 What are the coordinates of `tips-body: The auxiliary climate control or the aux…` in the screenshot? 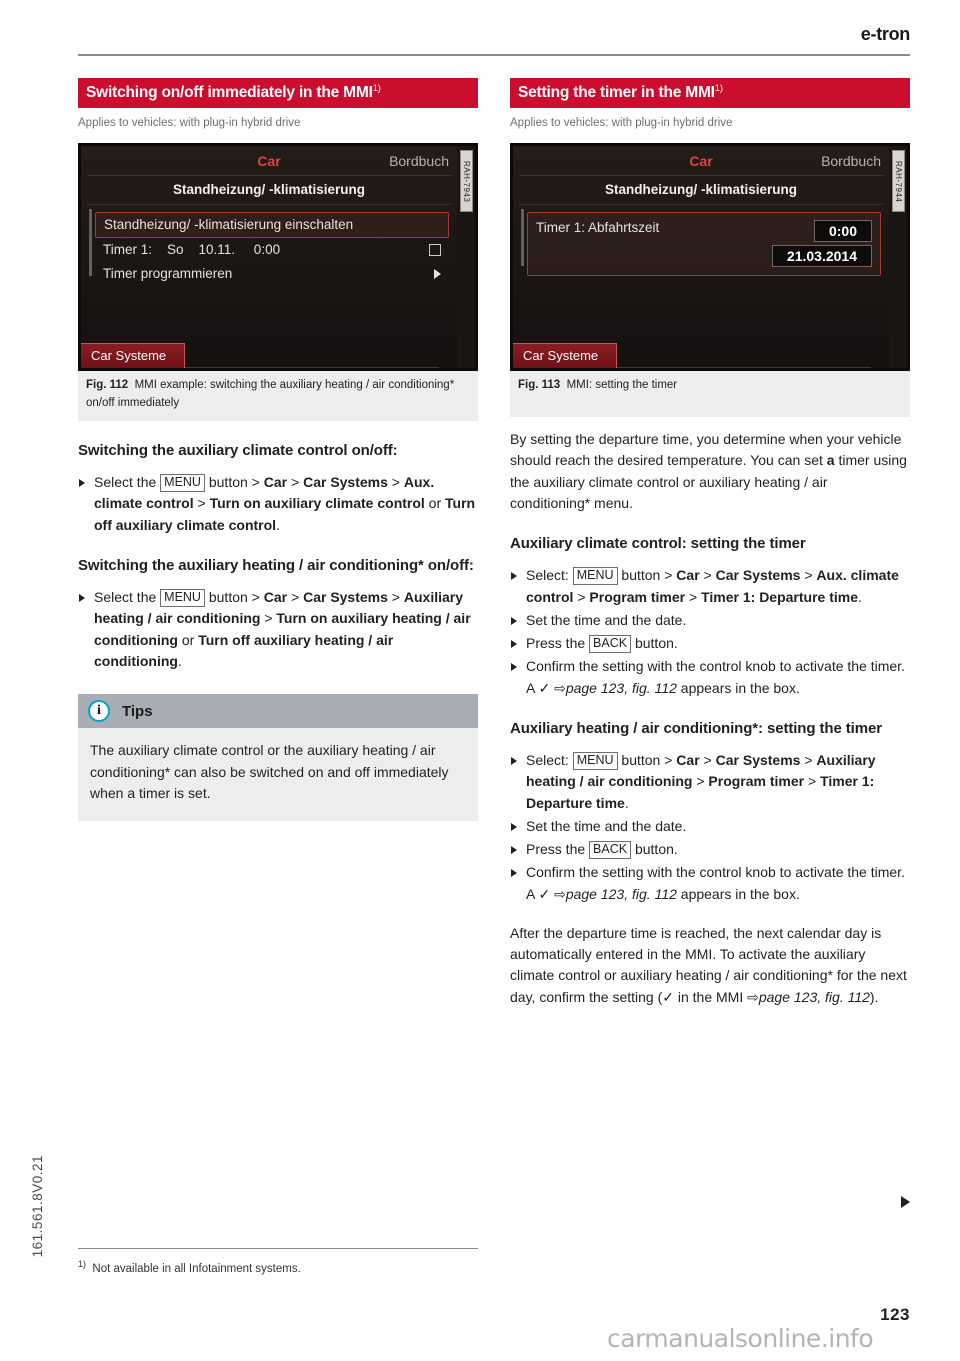 It's located at (278, 775).